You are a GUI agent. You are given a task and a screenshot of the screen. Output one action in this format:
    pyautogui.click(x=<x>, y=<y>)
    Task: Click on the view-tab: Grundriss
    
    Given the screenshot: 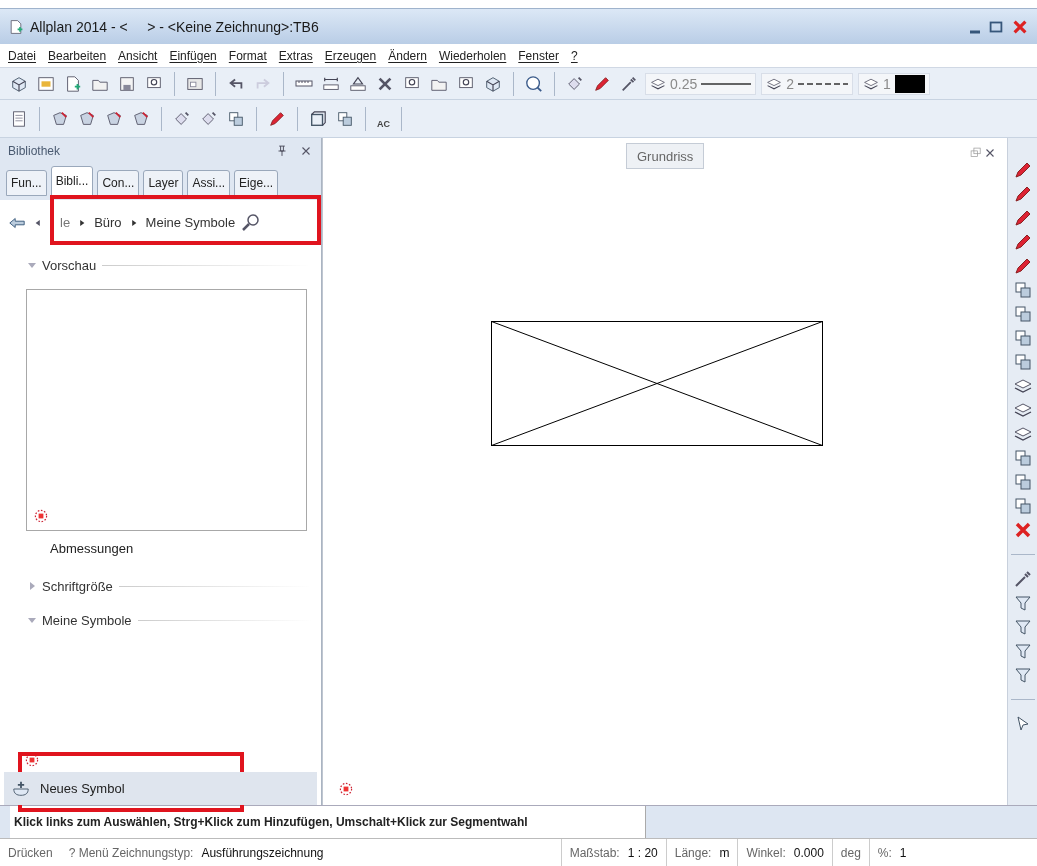 What is the action you would take?
    pyautogui.click(x=665, y=156)
    